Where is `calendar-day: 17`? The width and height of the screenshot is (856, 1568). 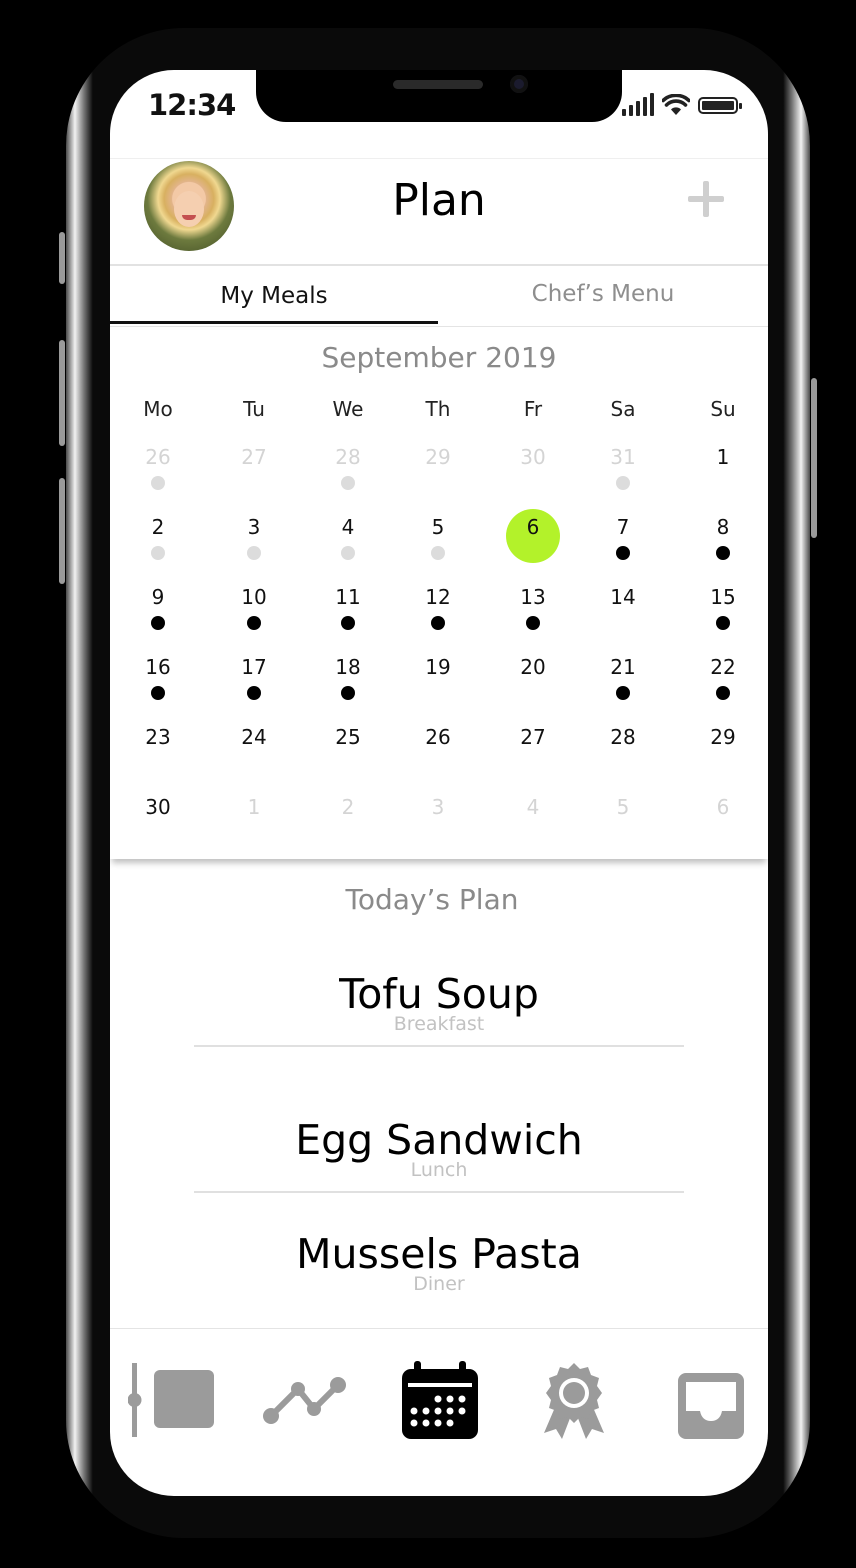
calendar-day: 17 is located at coordinates (254, 667).